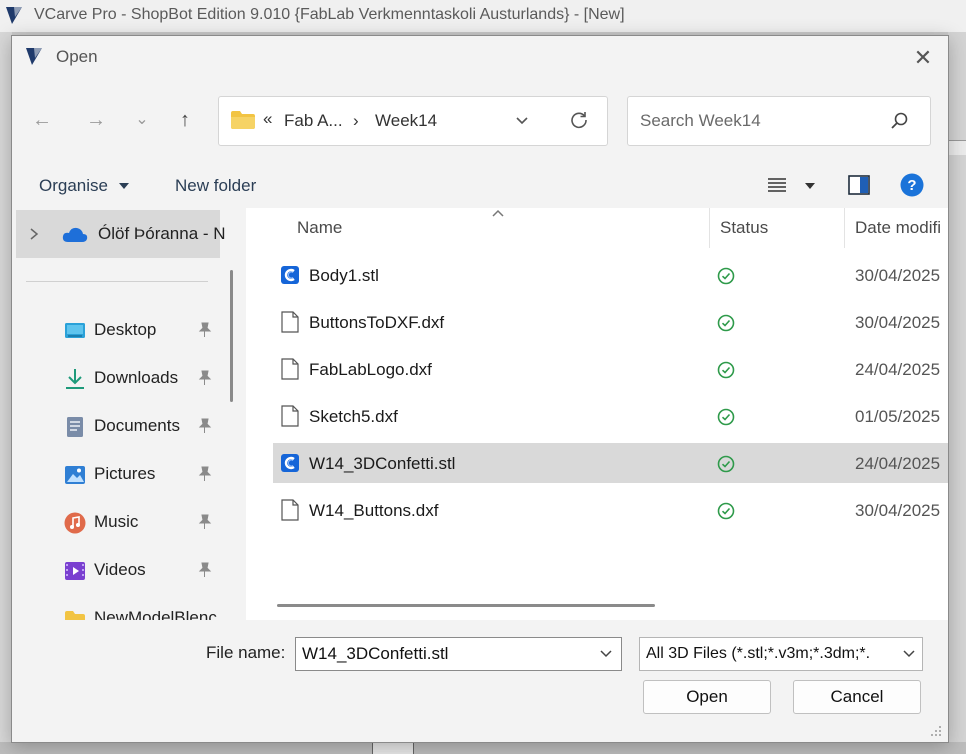 This screenshot has width=966, height=754. What do you see at coordinates (466, 605) in the screenshot?
I see `horizontal-scrollbar` at bounding box center [466, 605].